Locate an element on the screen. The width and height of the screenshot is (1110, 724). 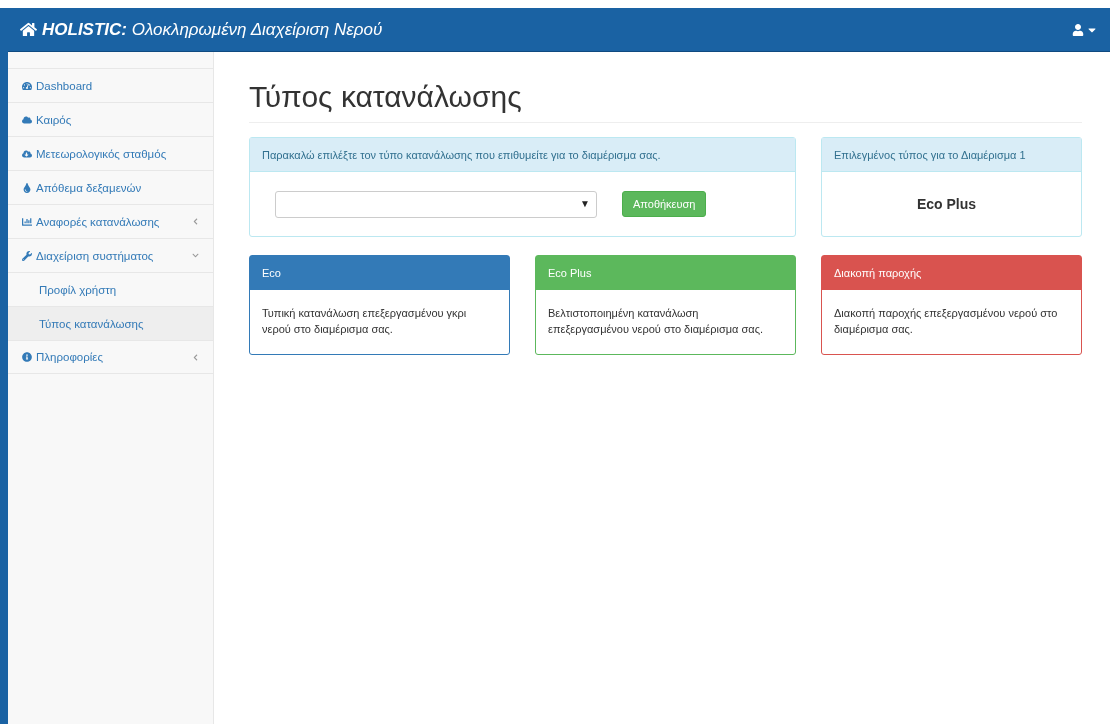
wrench-icon is located at coordinates (27, 255).